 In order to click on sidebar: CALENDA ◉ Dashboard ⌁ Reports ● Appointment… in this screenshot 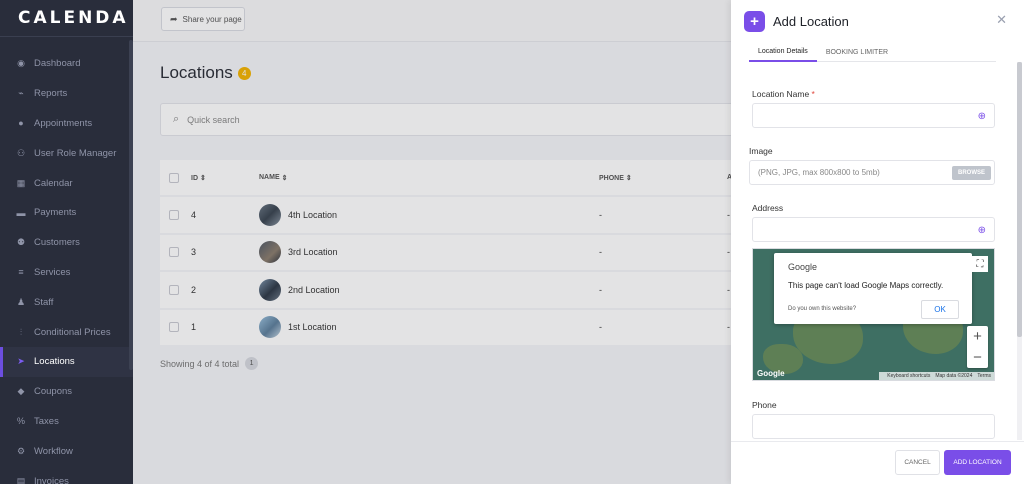, I will do `click(66, 242)`.